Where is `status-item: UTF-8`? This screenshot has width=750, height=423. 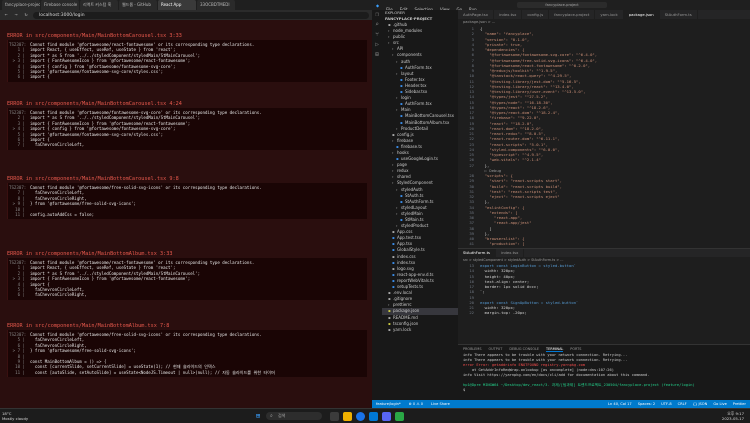
status-item: UTF-8 is located at coordinates (666, 404).